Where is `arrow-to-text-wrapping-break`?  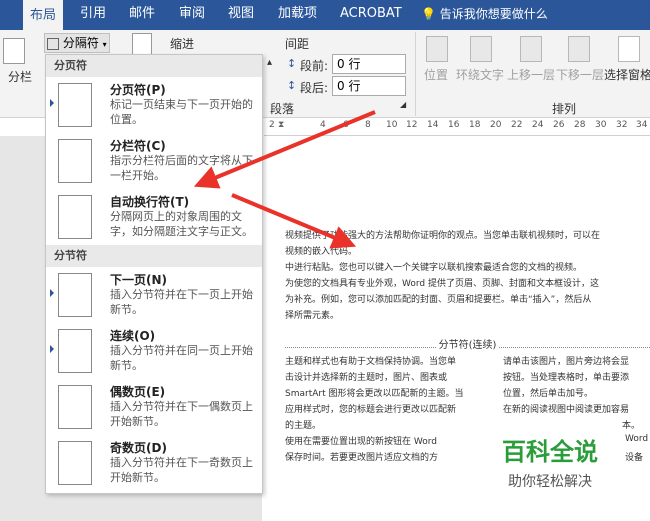 arrow-to-text-wrapping-break is located at coordinates (284, 149).